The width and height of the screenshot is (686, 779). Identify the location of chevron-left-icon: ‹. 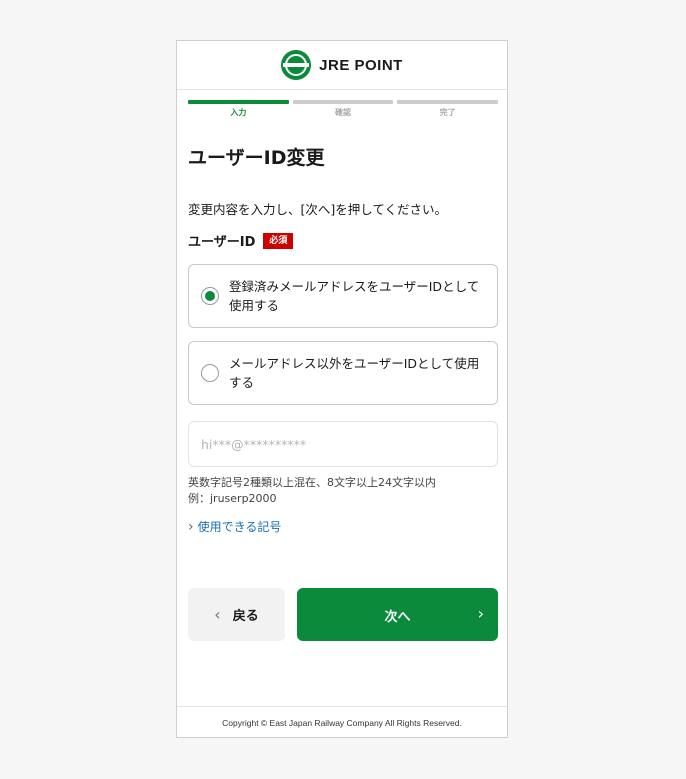
(217, 614).